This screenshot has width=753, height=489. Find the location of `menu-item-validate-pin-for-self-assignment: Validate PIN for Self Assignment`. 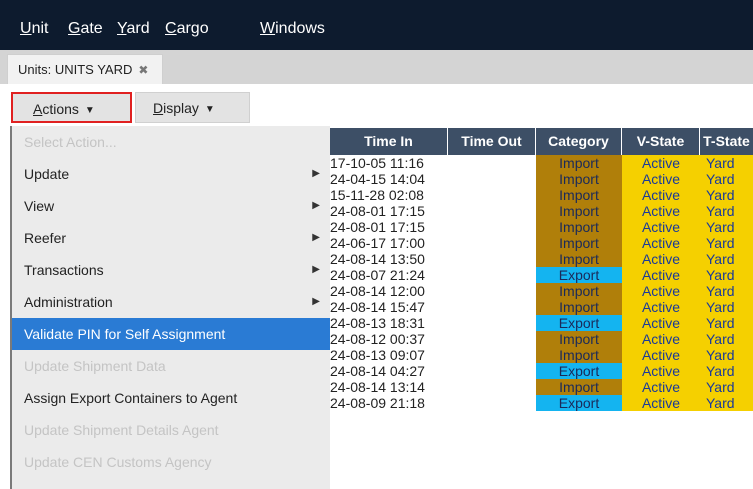

menu-item-validate-pin-for-self-assignment: Validate PIN for Self Assignment is located at coordinates (171, 334).